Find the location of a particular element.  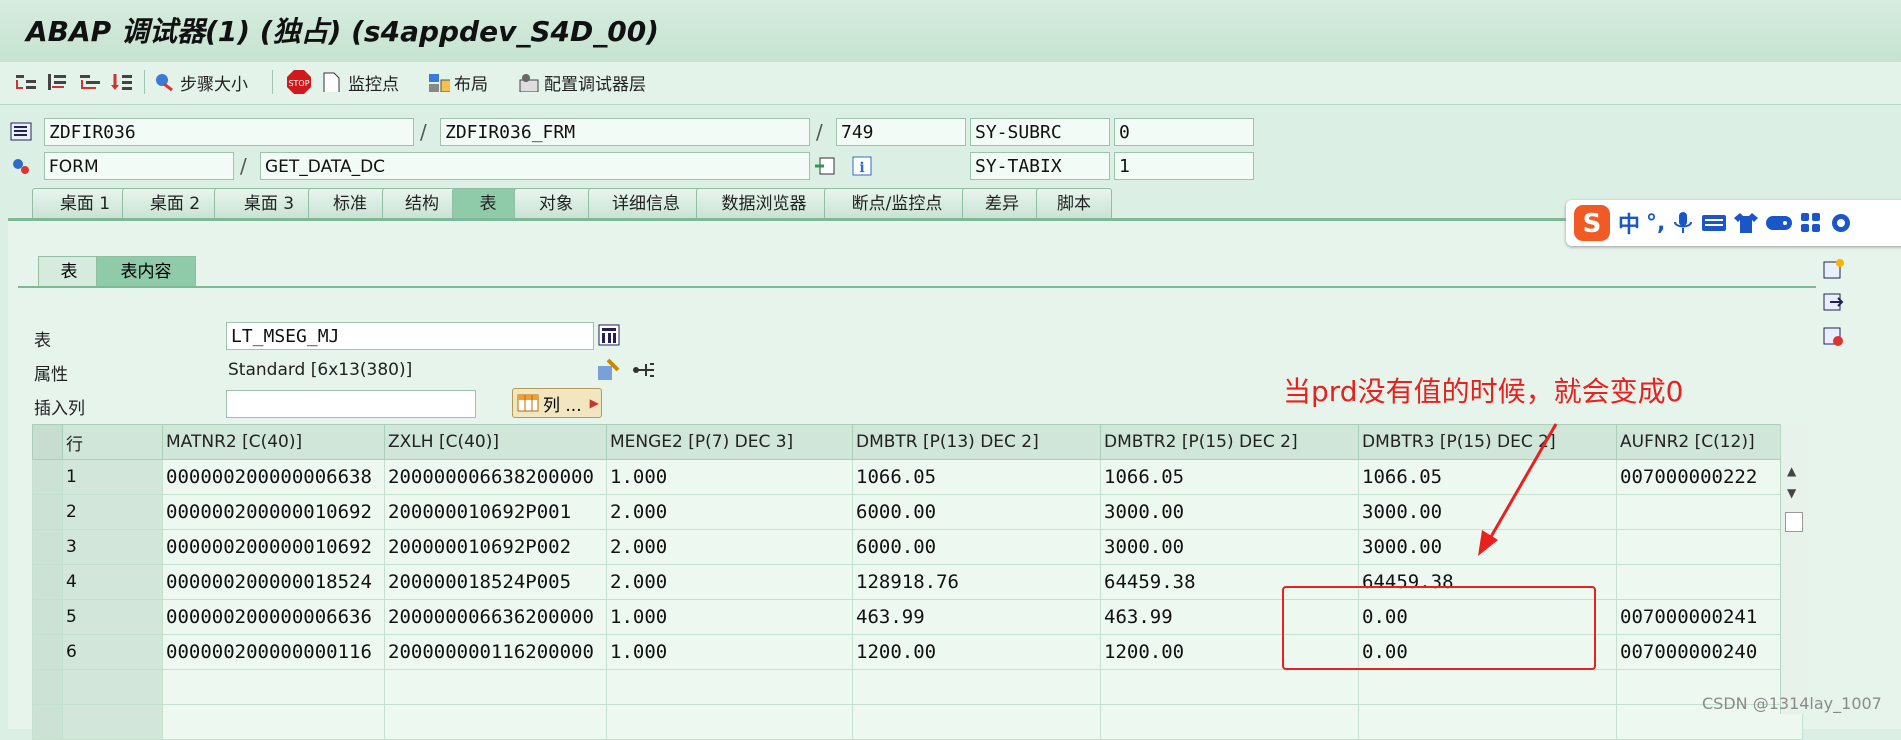

tab-object: 对象 is located at coordinates (556, 203).